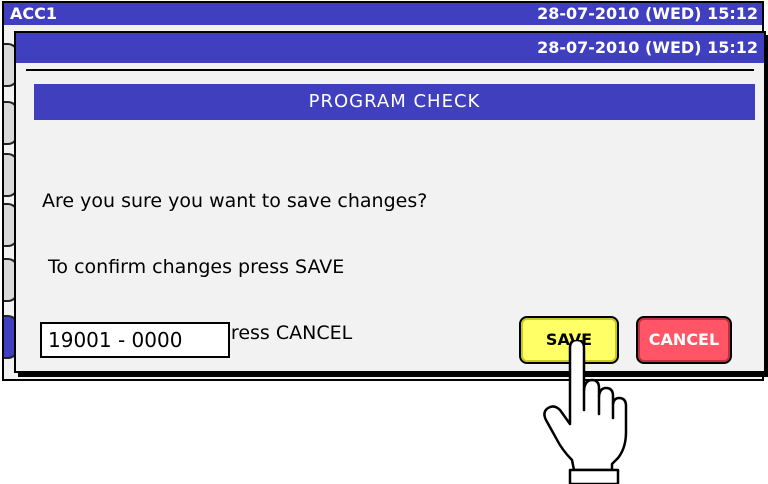 The height and width of the screenshot is (484, 768). Describe the element at coordinates (390, 48) in the screenshot. I see `dialog-titlebar: 28-07-2010 (WED) 15:12` at that location.